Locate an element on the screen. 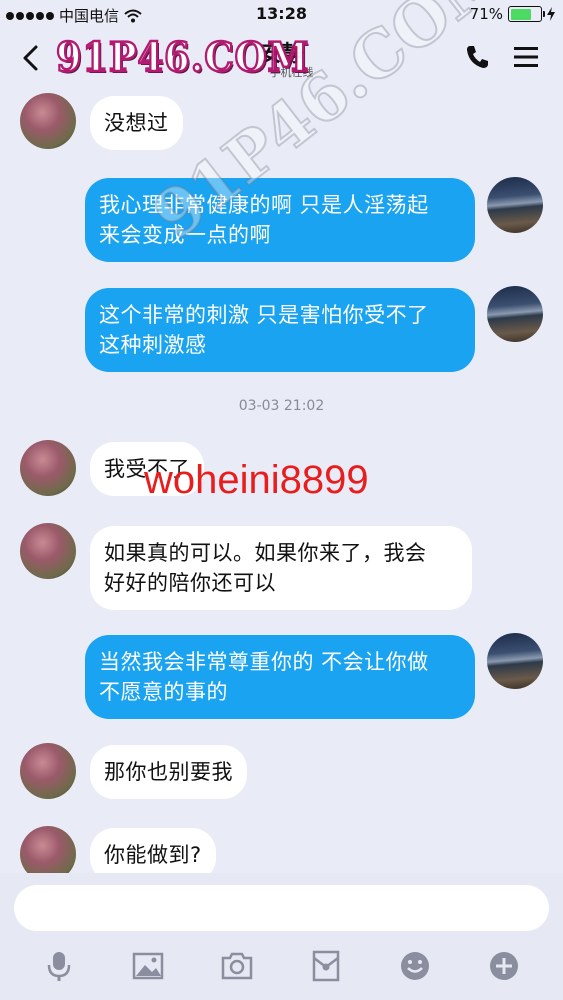 The image size is (563, 1000). input-toolbar is located at coordinates (281, 968).